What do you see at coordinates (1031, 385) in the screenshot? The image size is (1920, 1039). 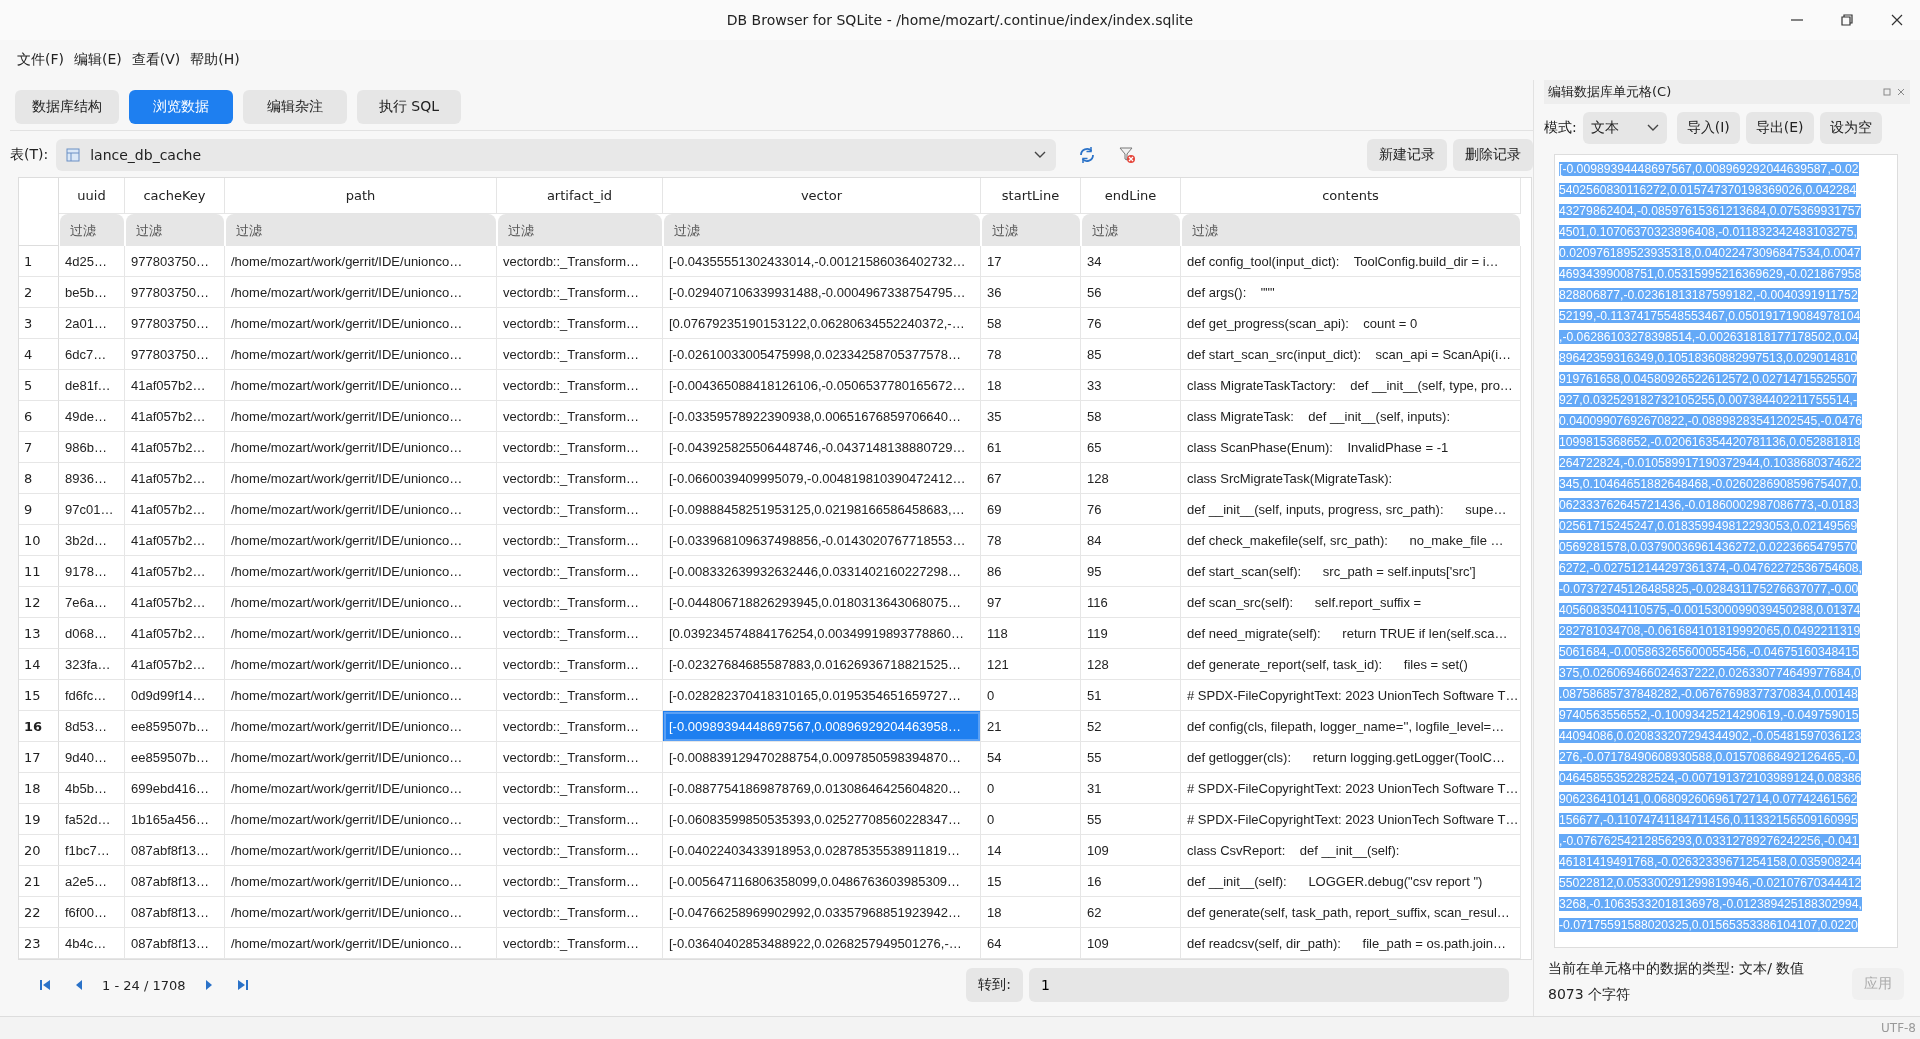 I see `table-cell: 18` at bounding box center [1031, 385].